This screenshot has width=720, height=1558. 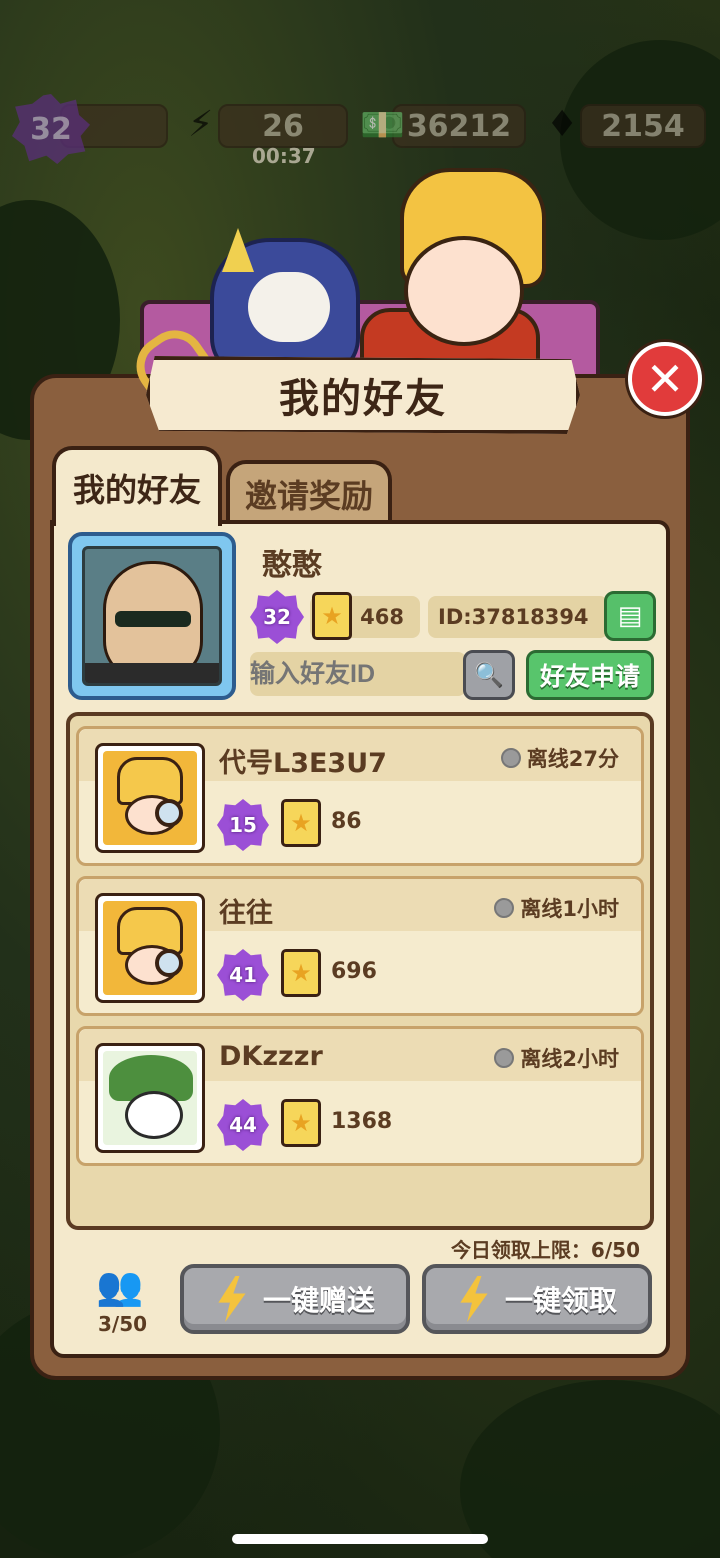 I want to click on copy-icon: ▤, so click(x=630, y=616).